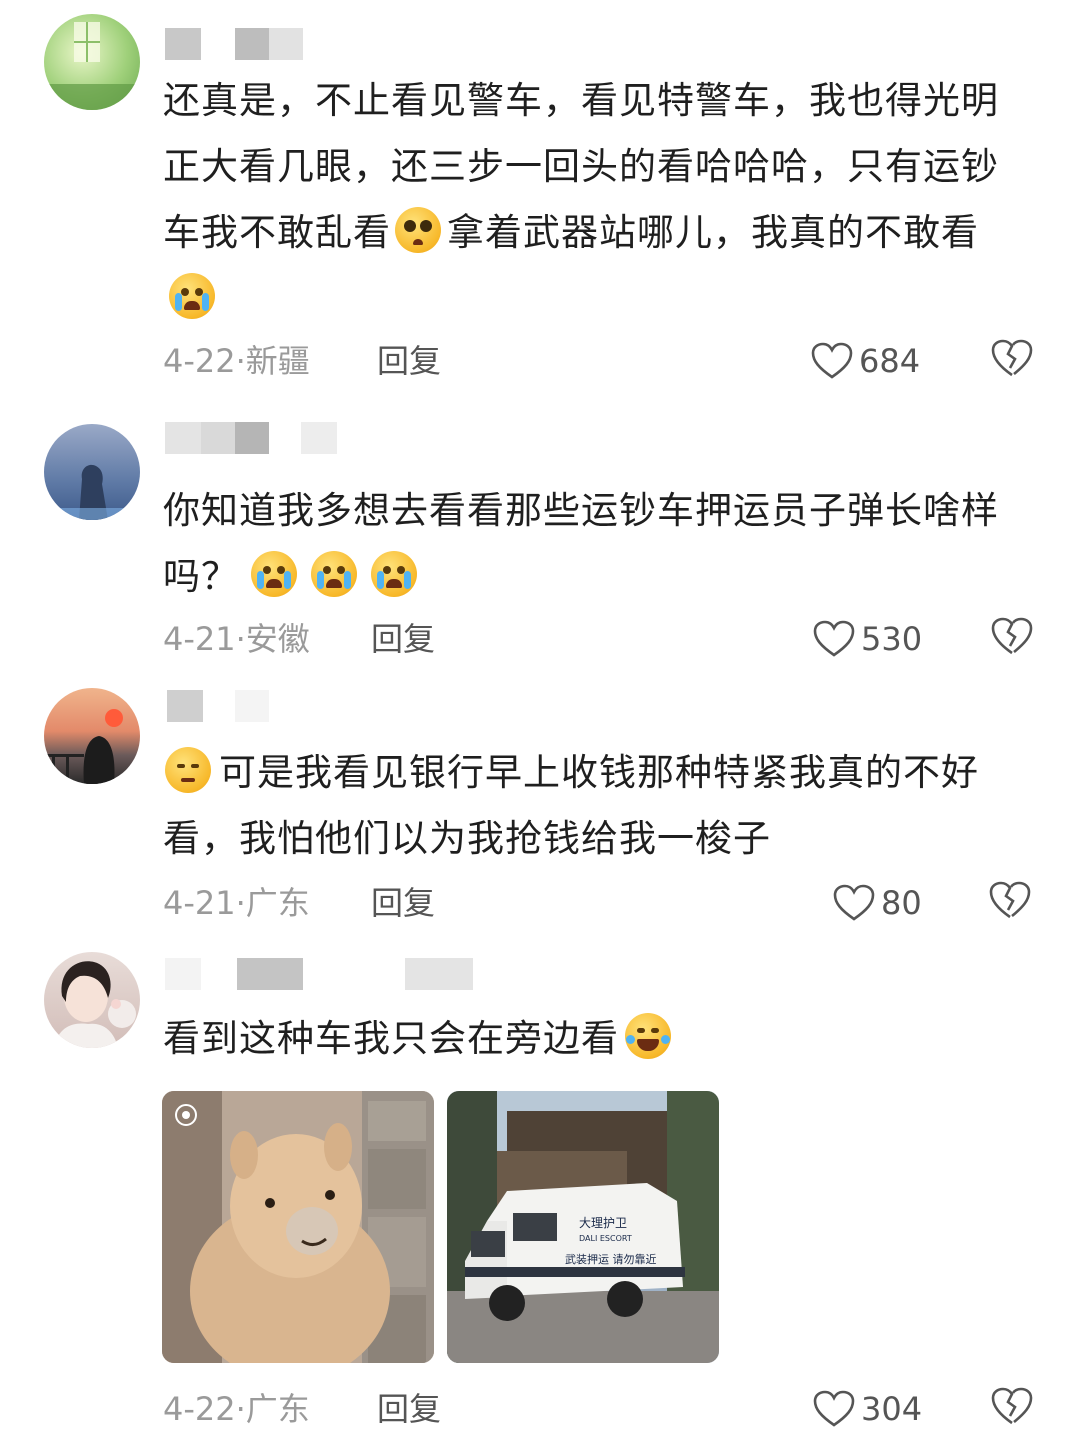 The width and height of the screenshot is (1080, 1440). What do you see at coordinates (890, 361) in the screenshot?
I see `like-count: 684` at bounding box center [890, 361].